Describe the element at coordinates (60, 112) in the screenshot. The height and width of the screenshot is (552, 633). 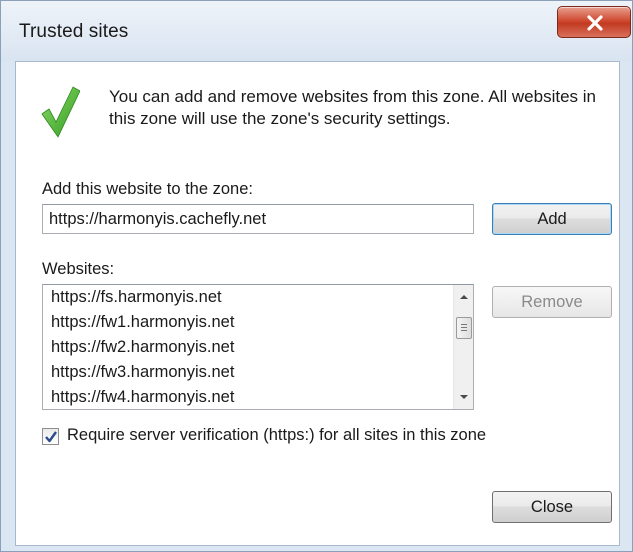
I see `checkmark-icon` at that location.